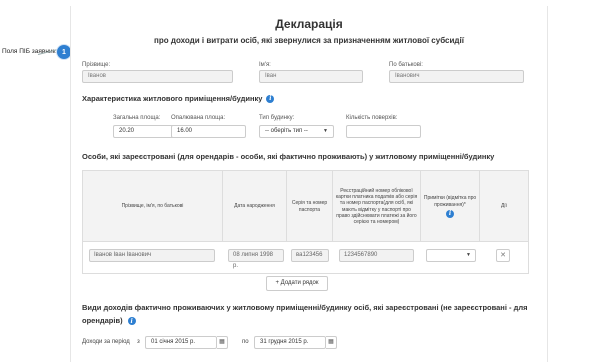  Describe the element at coordinates (383, 131) in the screenshot. I see `floors-field` at that location.